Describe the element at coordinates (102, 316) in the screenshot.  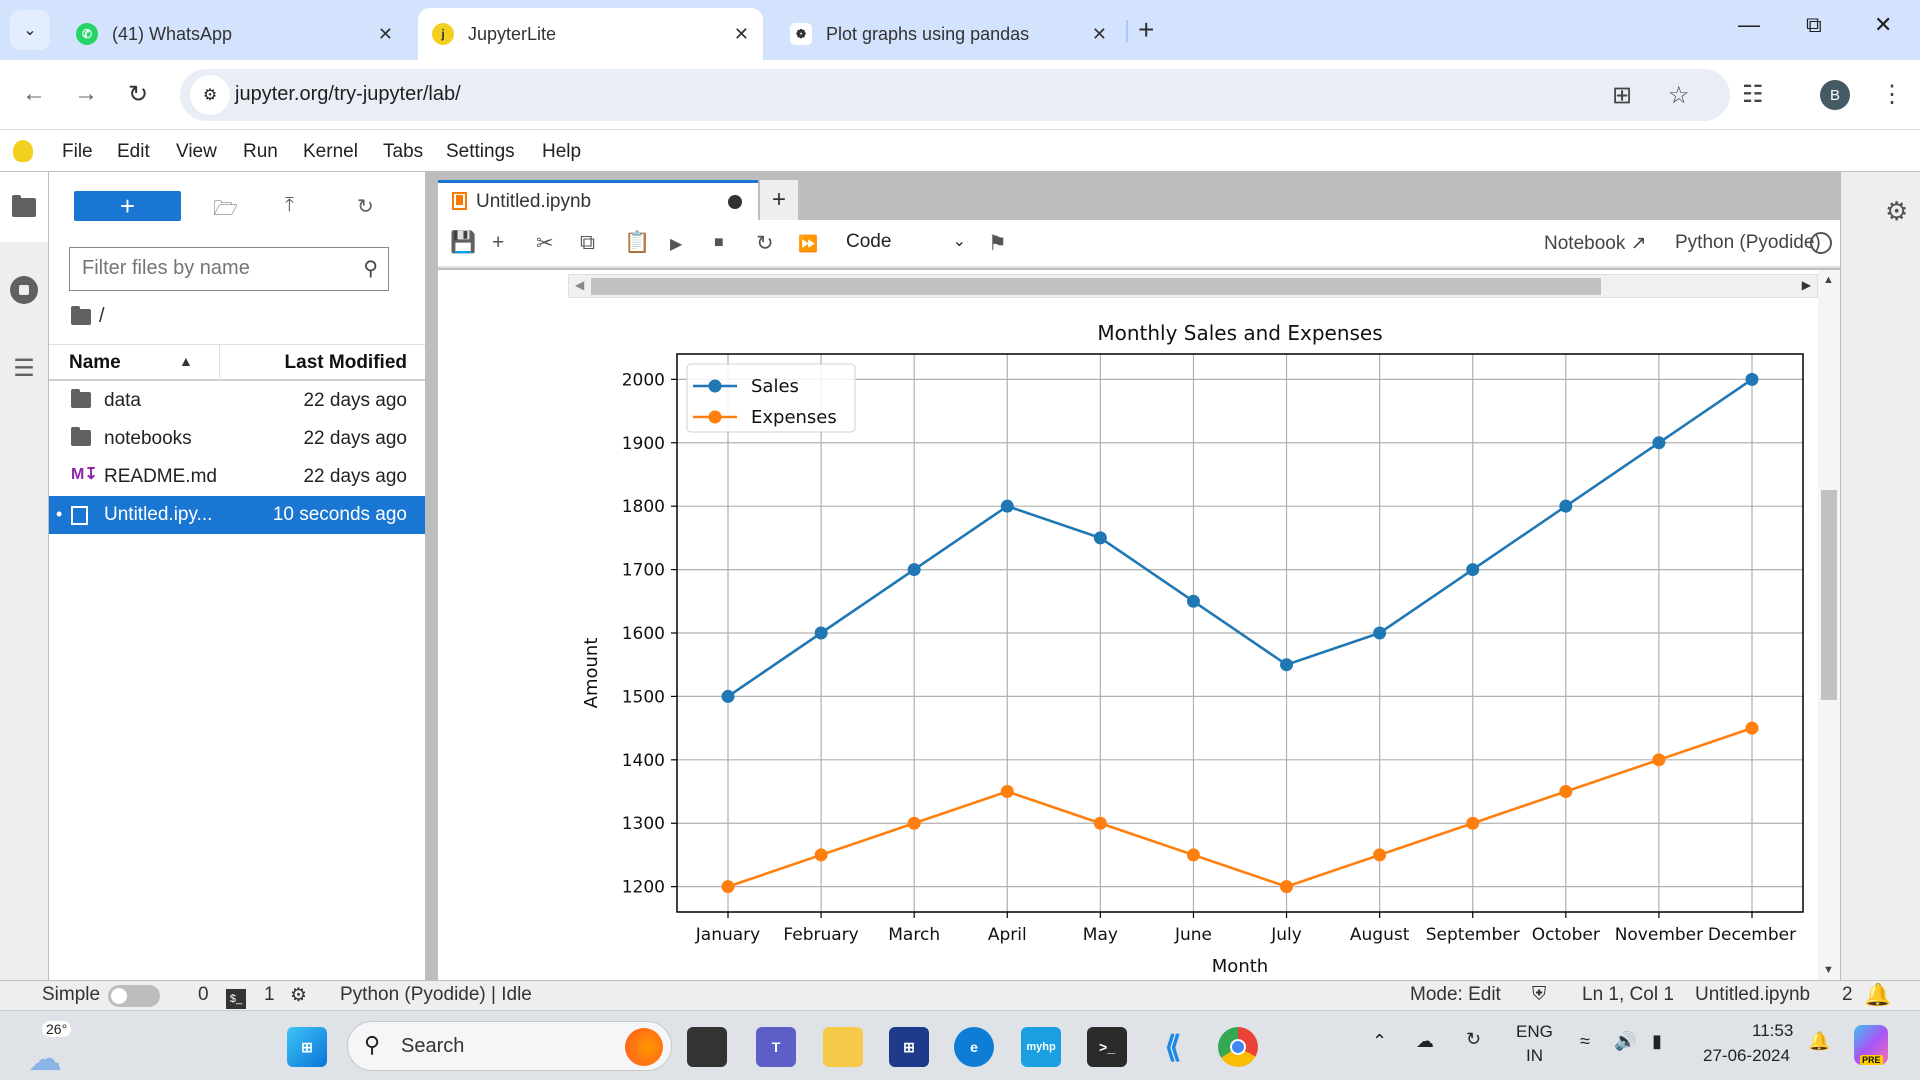
I see `breadcrumb-root: /` at that location.